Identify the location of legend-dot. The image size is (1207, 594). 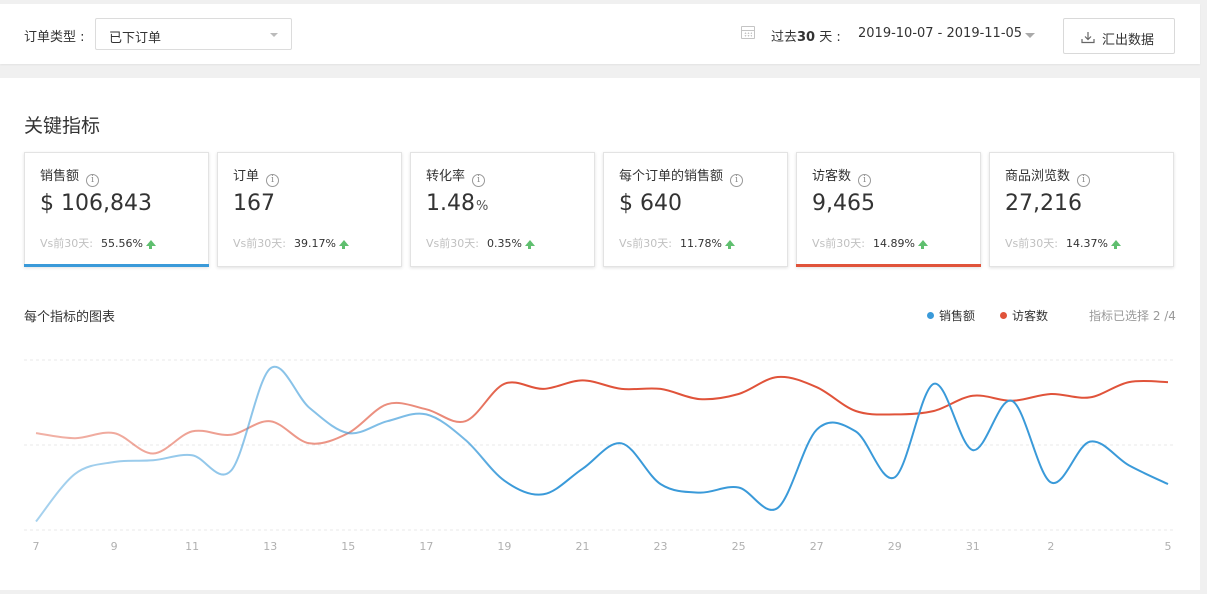
(930, 315).